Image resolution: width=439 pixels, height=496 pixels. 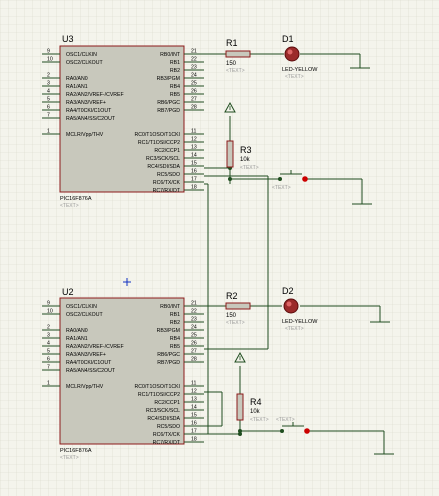 What do you see at coordinates (294, 329) in the screenshot?
I see `d2-text-placeholder: <TEXT>` at bounding box center [294, 329].